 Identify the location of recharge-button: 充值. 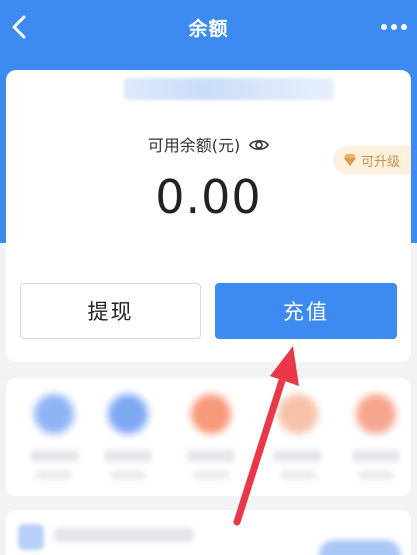
(306, 311).